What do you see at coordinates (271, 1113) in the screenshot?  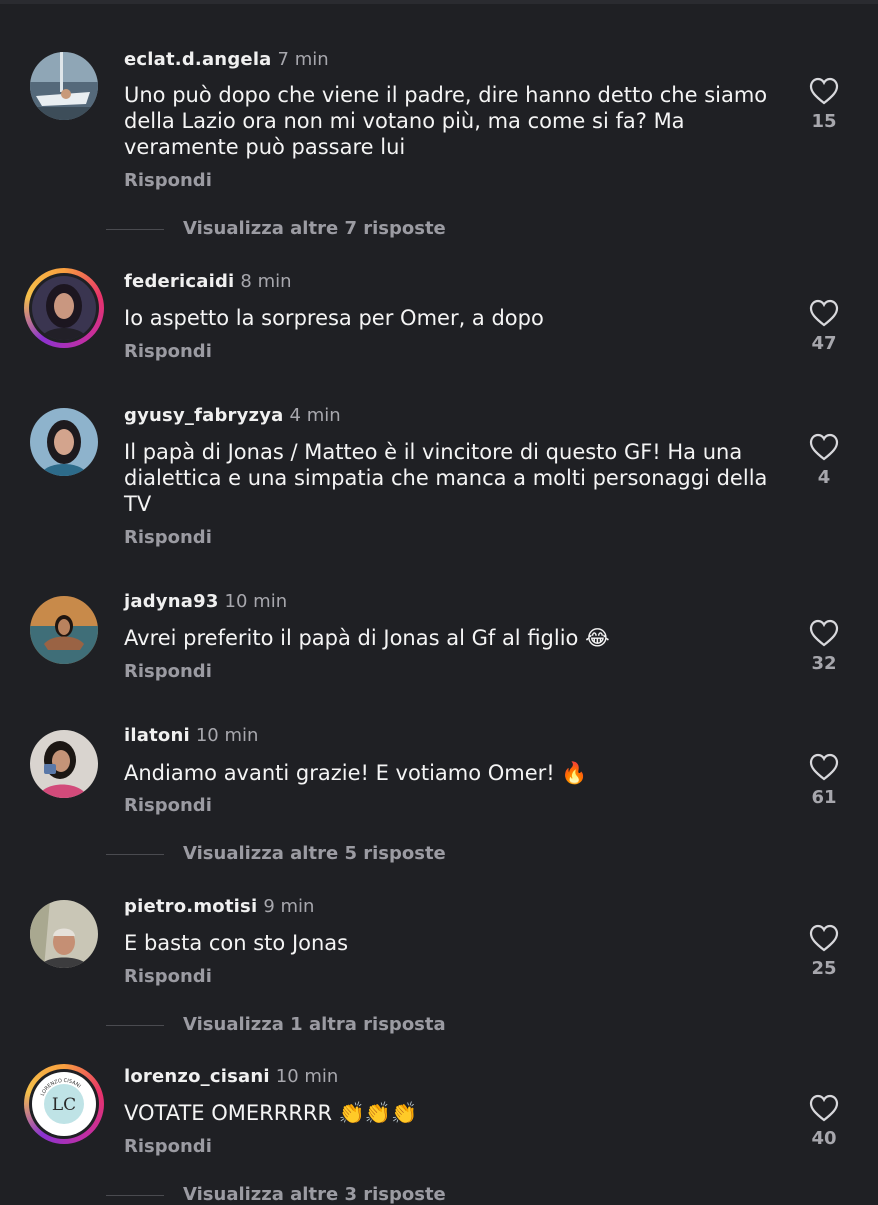 I see `comment-text: VOTATE OMERRRRR 👏👏👏` at bounding box center [271, 1113].